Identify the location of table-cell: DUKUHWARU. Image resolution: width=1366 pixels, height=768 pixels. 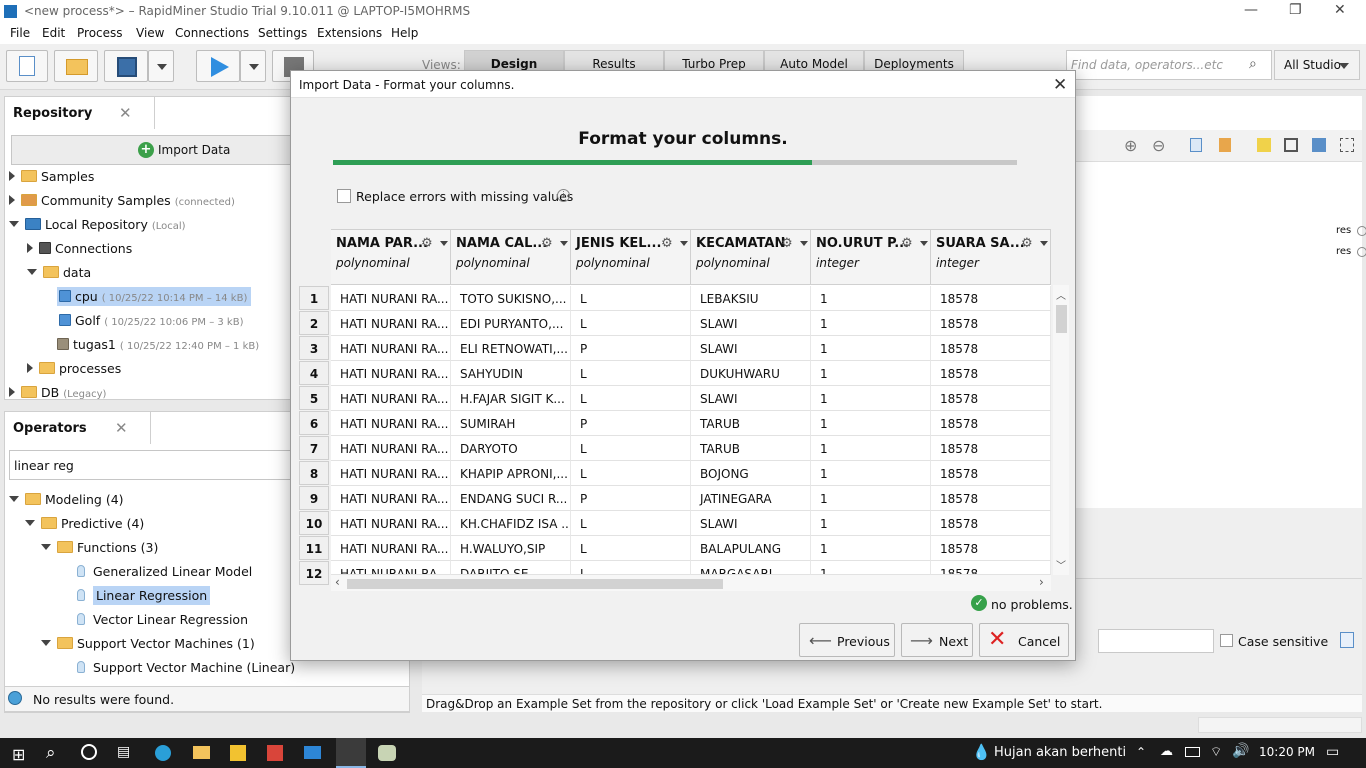
(751, 373).